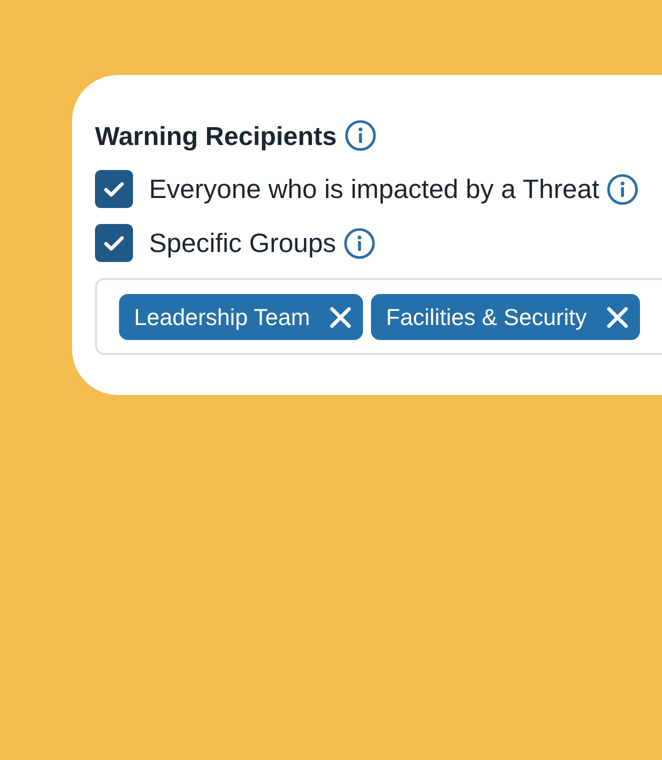  I want to click on section-title: Warning Recipients, so click(216, 135).